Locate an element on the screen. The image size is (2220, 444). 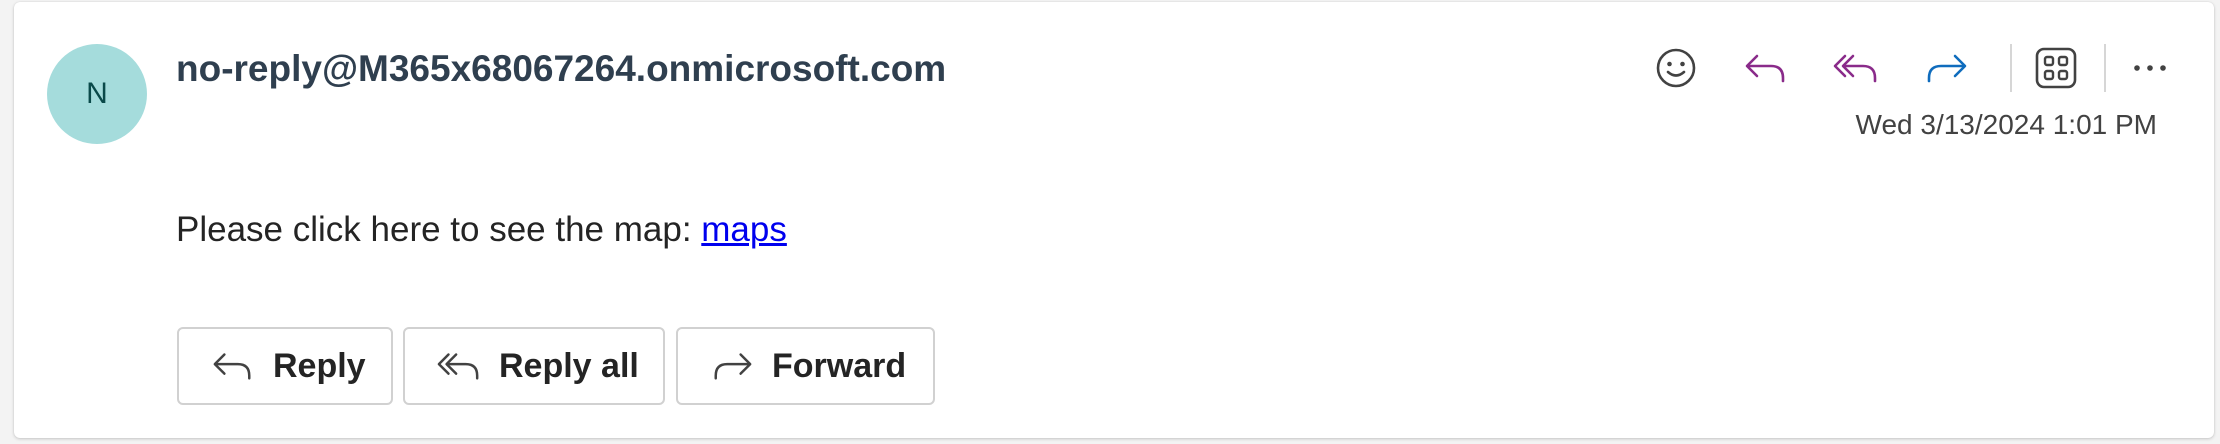
reply-all-toolbar-button is located at coordinates (1856, 68).